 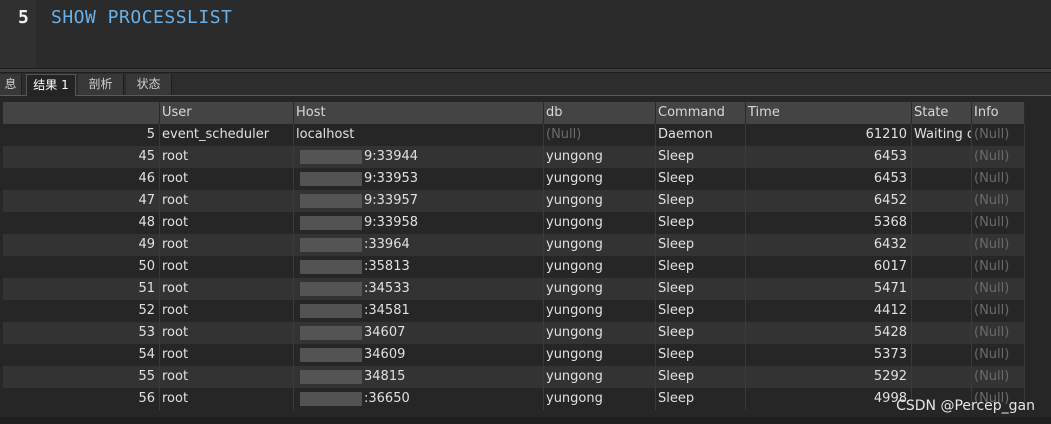 What do you see at coordinates (829, 135) in the screenshot?
I see `cell-time: 61210` at bounding box center [829, 135].